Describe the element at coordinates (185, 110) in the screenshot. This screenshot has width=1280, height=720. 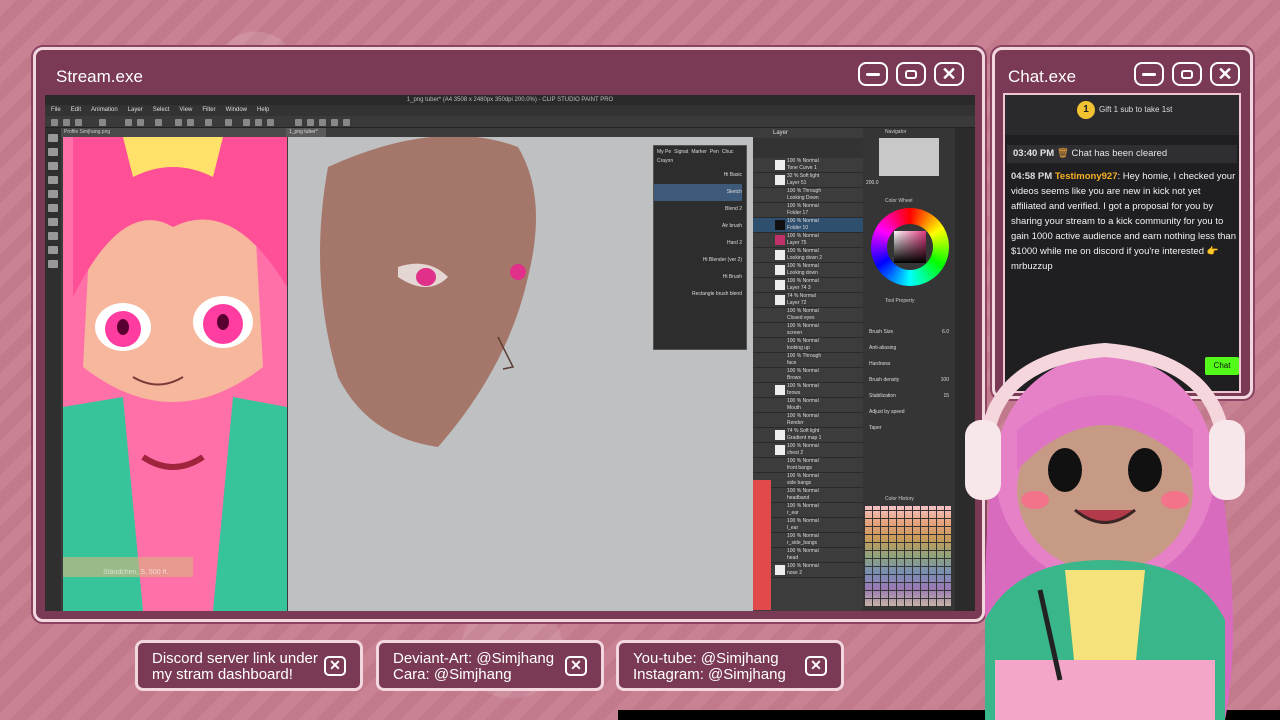
I see `menu-view: View` at that location.